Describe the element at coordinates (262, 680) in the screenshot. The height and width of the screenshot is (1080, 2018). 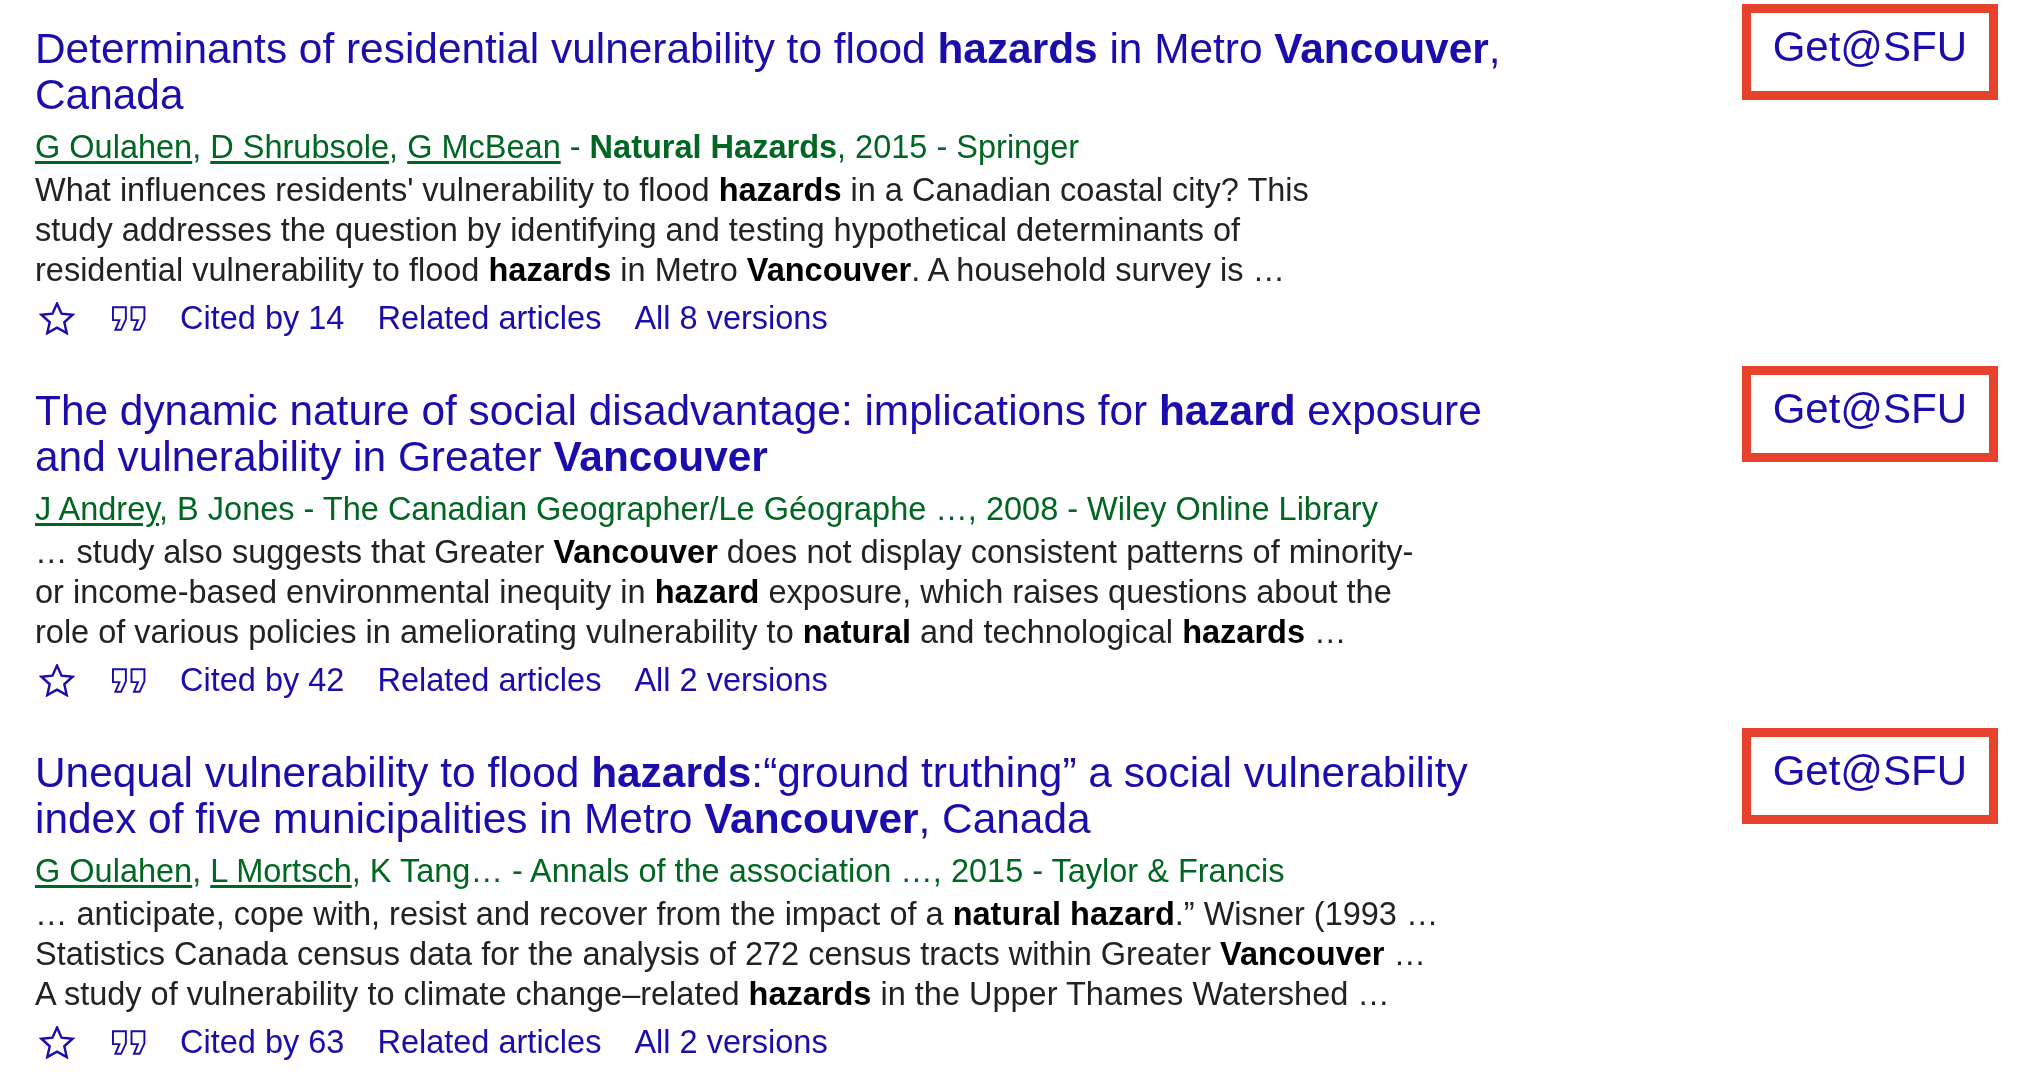
I see `result-link: Cited by 42` at that location.